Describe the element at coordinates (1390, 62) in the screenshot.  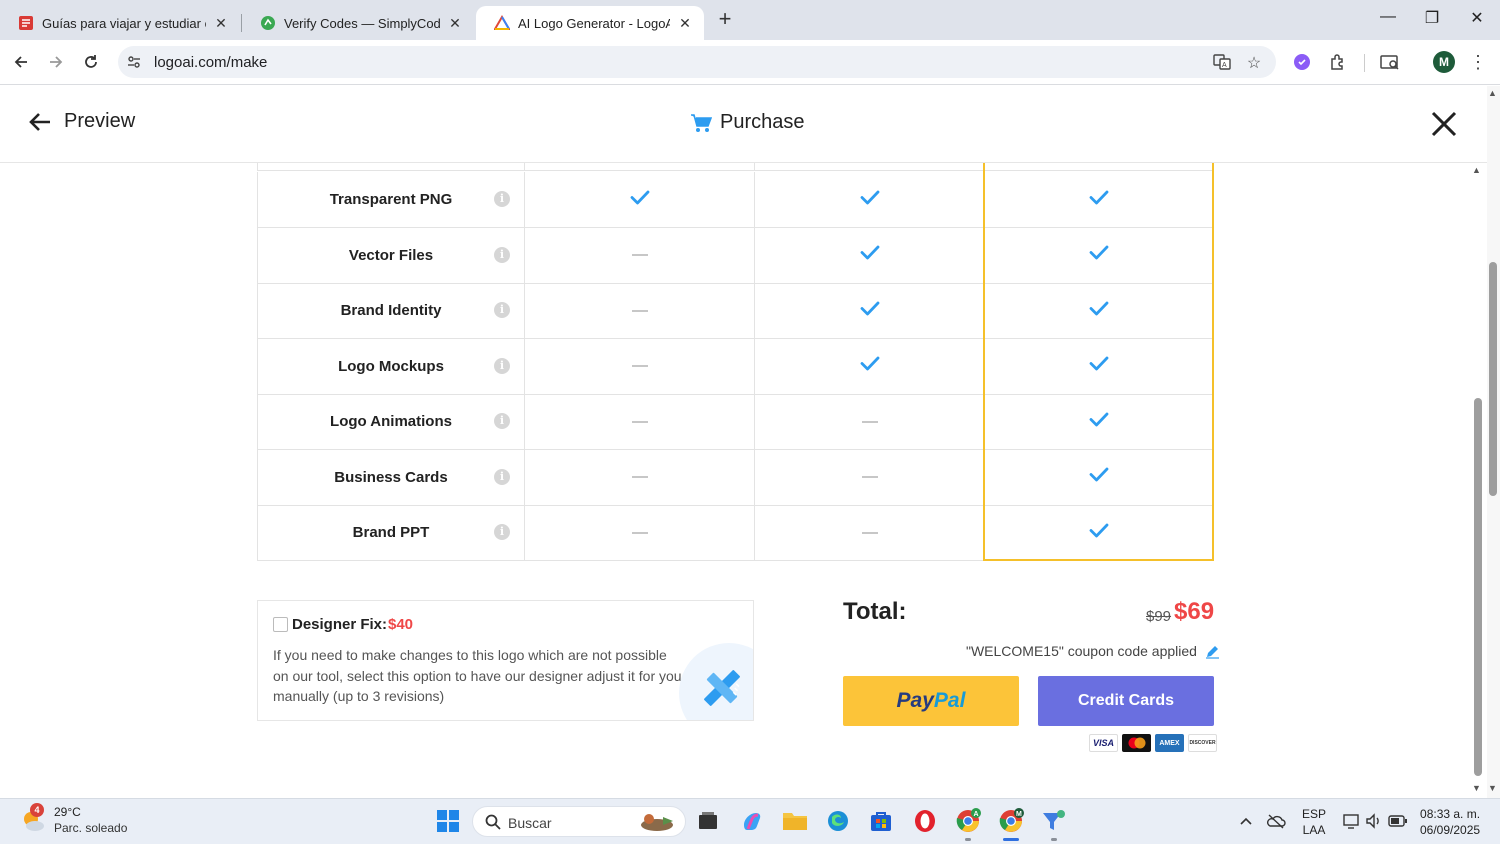
I see `tab-search-icon` at that location.